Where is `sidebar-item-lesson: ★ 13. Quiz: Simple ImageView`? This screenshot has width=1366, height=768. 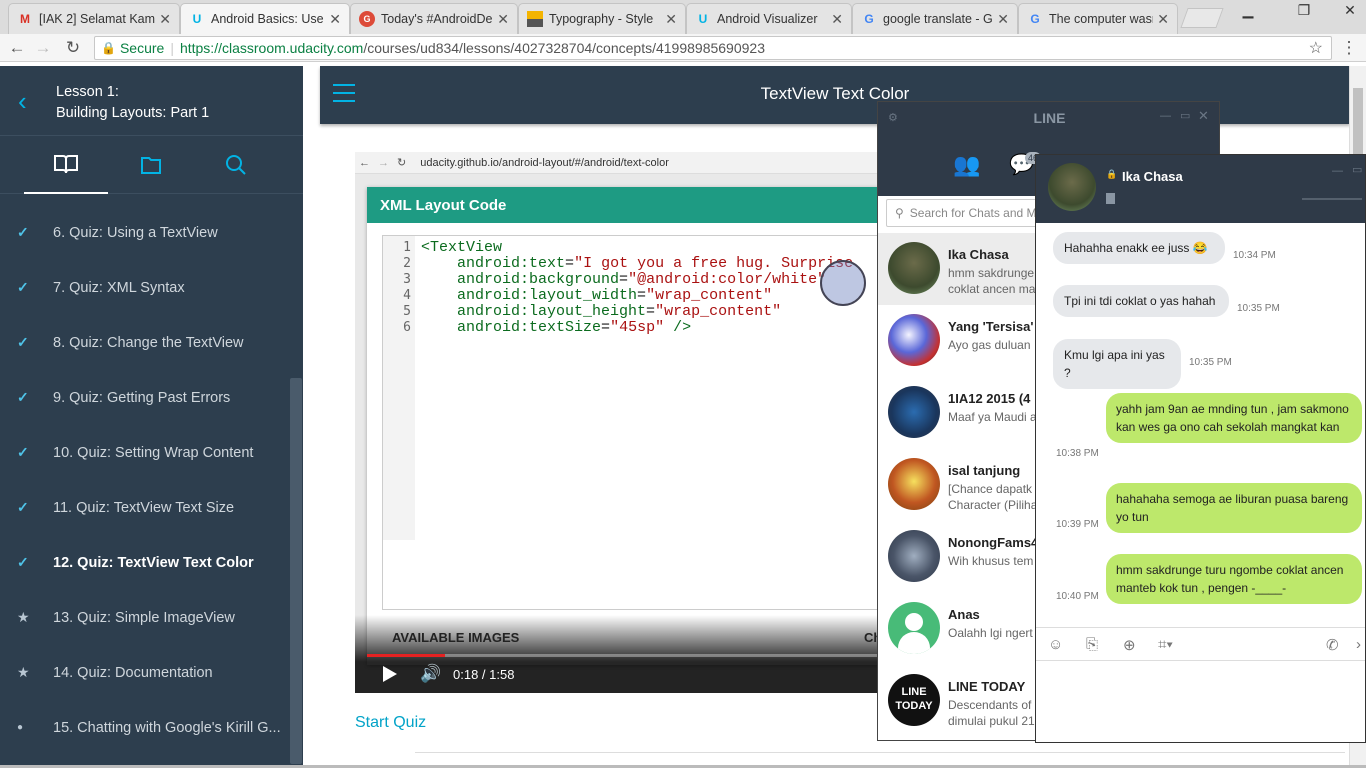
sidebar-item-lesson: ★ 13. Quiz: Simple ImageView is located at coordinates (145, 617).